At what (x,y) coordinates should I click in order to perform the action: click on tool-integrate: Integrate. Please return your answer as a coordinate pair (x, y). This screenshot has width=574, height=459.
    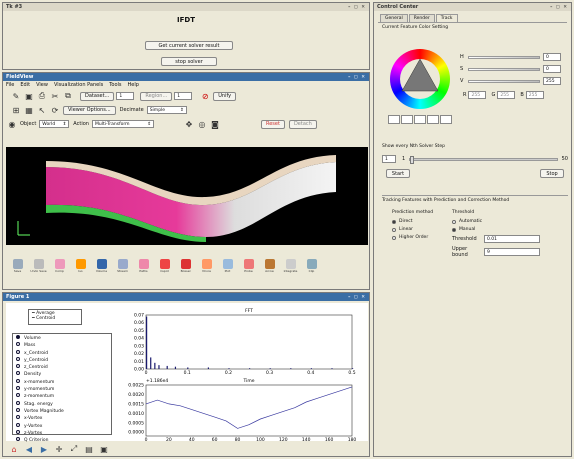
    Looking at the image, I should click on (290, 266).